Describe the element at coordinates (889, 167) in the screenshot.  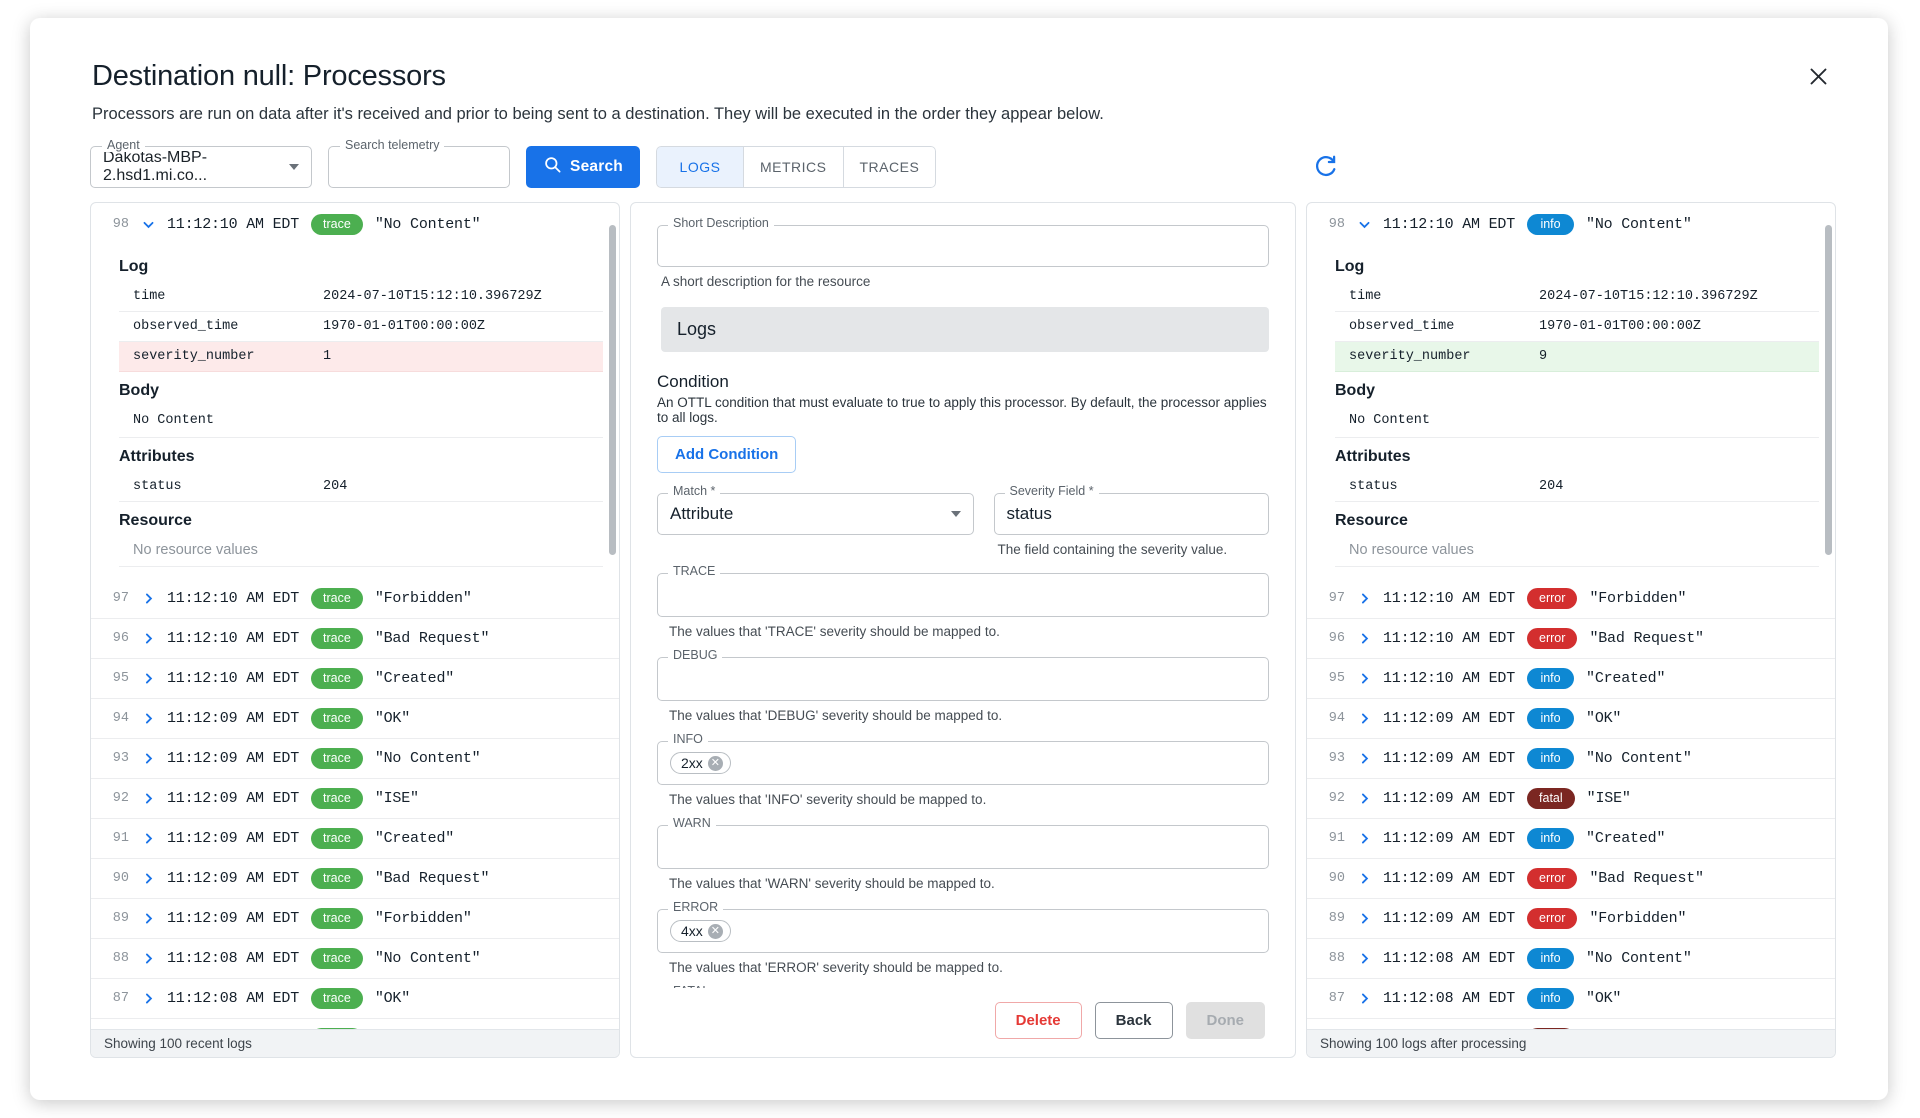
I see `tab-traces: TRACES` at that location.